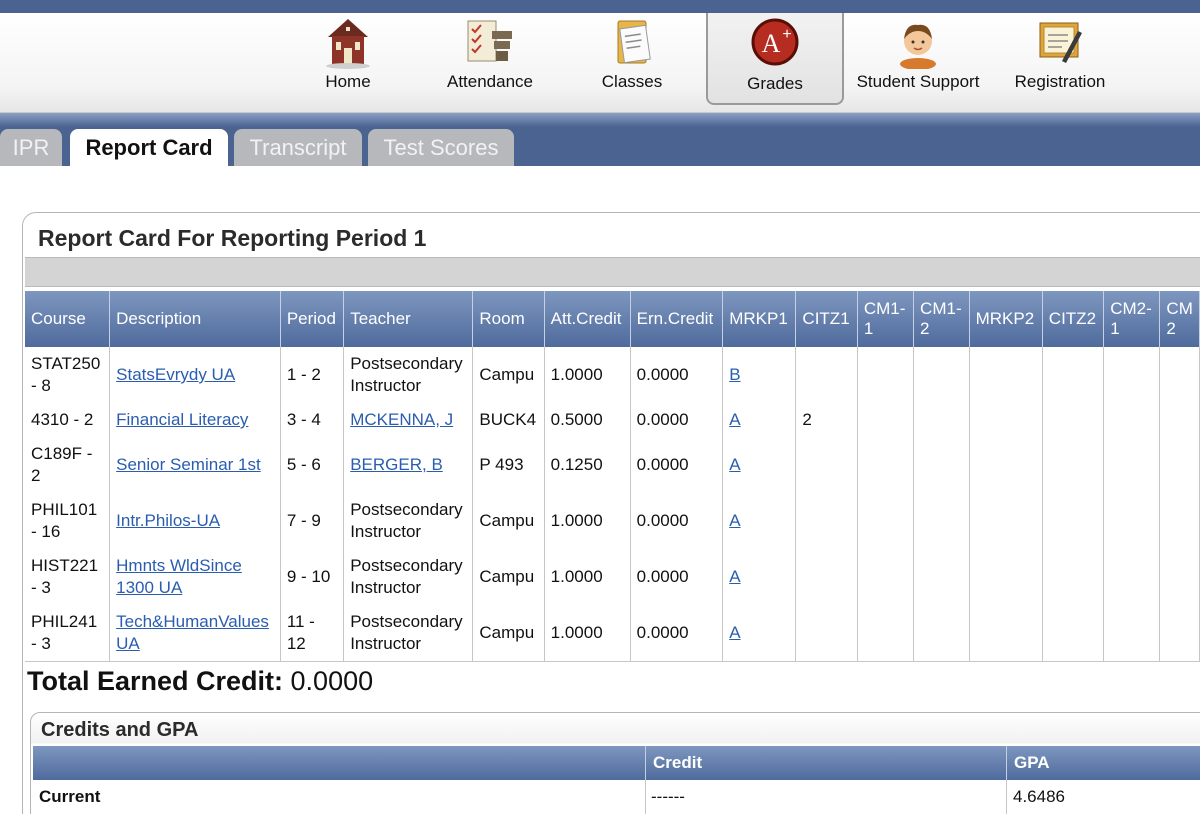  What do you see at coordinates (1060, 42) in the screenshot?
I see `registration-form-icon` at bounding box center [1060, 42].